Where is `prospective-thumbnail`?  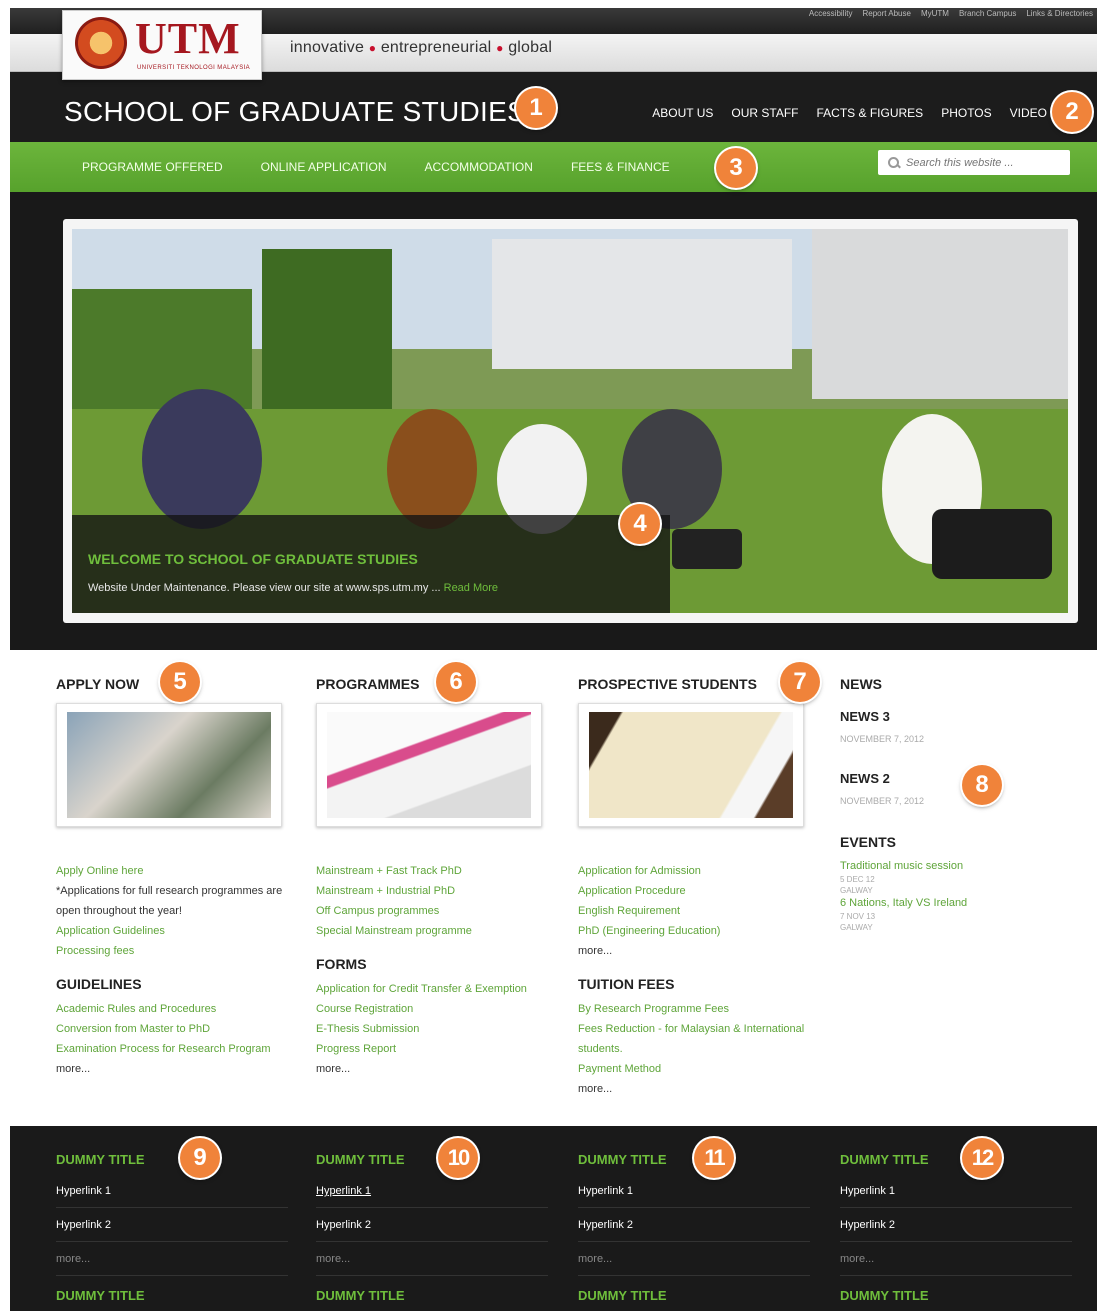
prospective-thumbnail is located at coordinates (691, 765).